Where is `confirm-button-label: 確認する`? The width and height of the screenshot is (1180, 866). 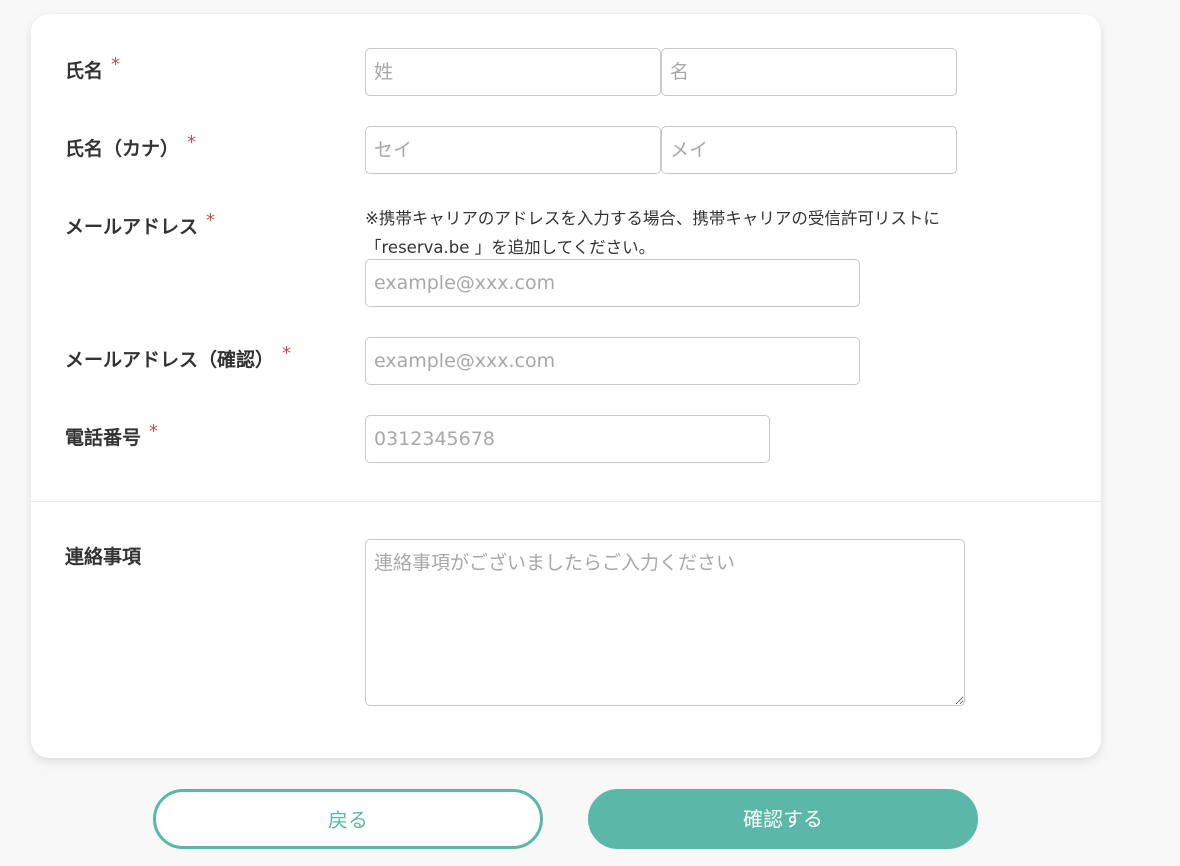
confirm-button-label: 確認する is located at coordinates (783, 819).